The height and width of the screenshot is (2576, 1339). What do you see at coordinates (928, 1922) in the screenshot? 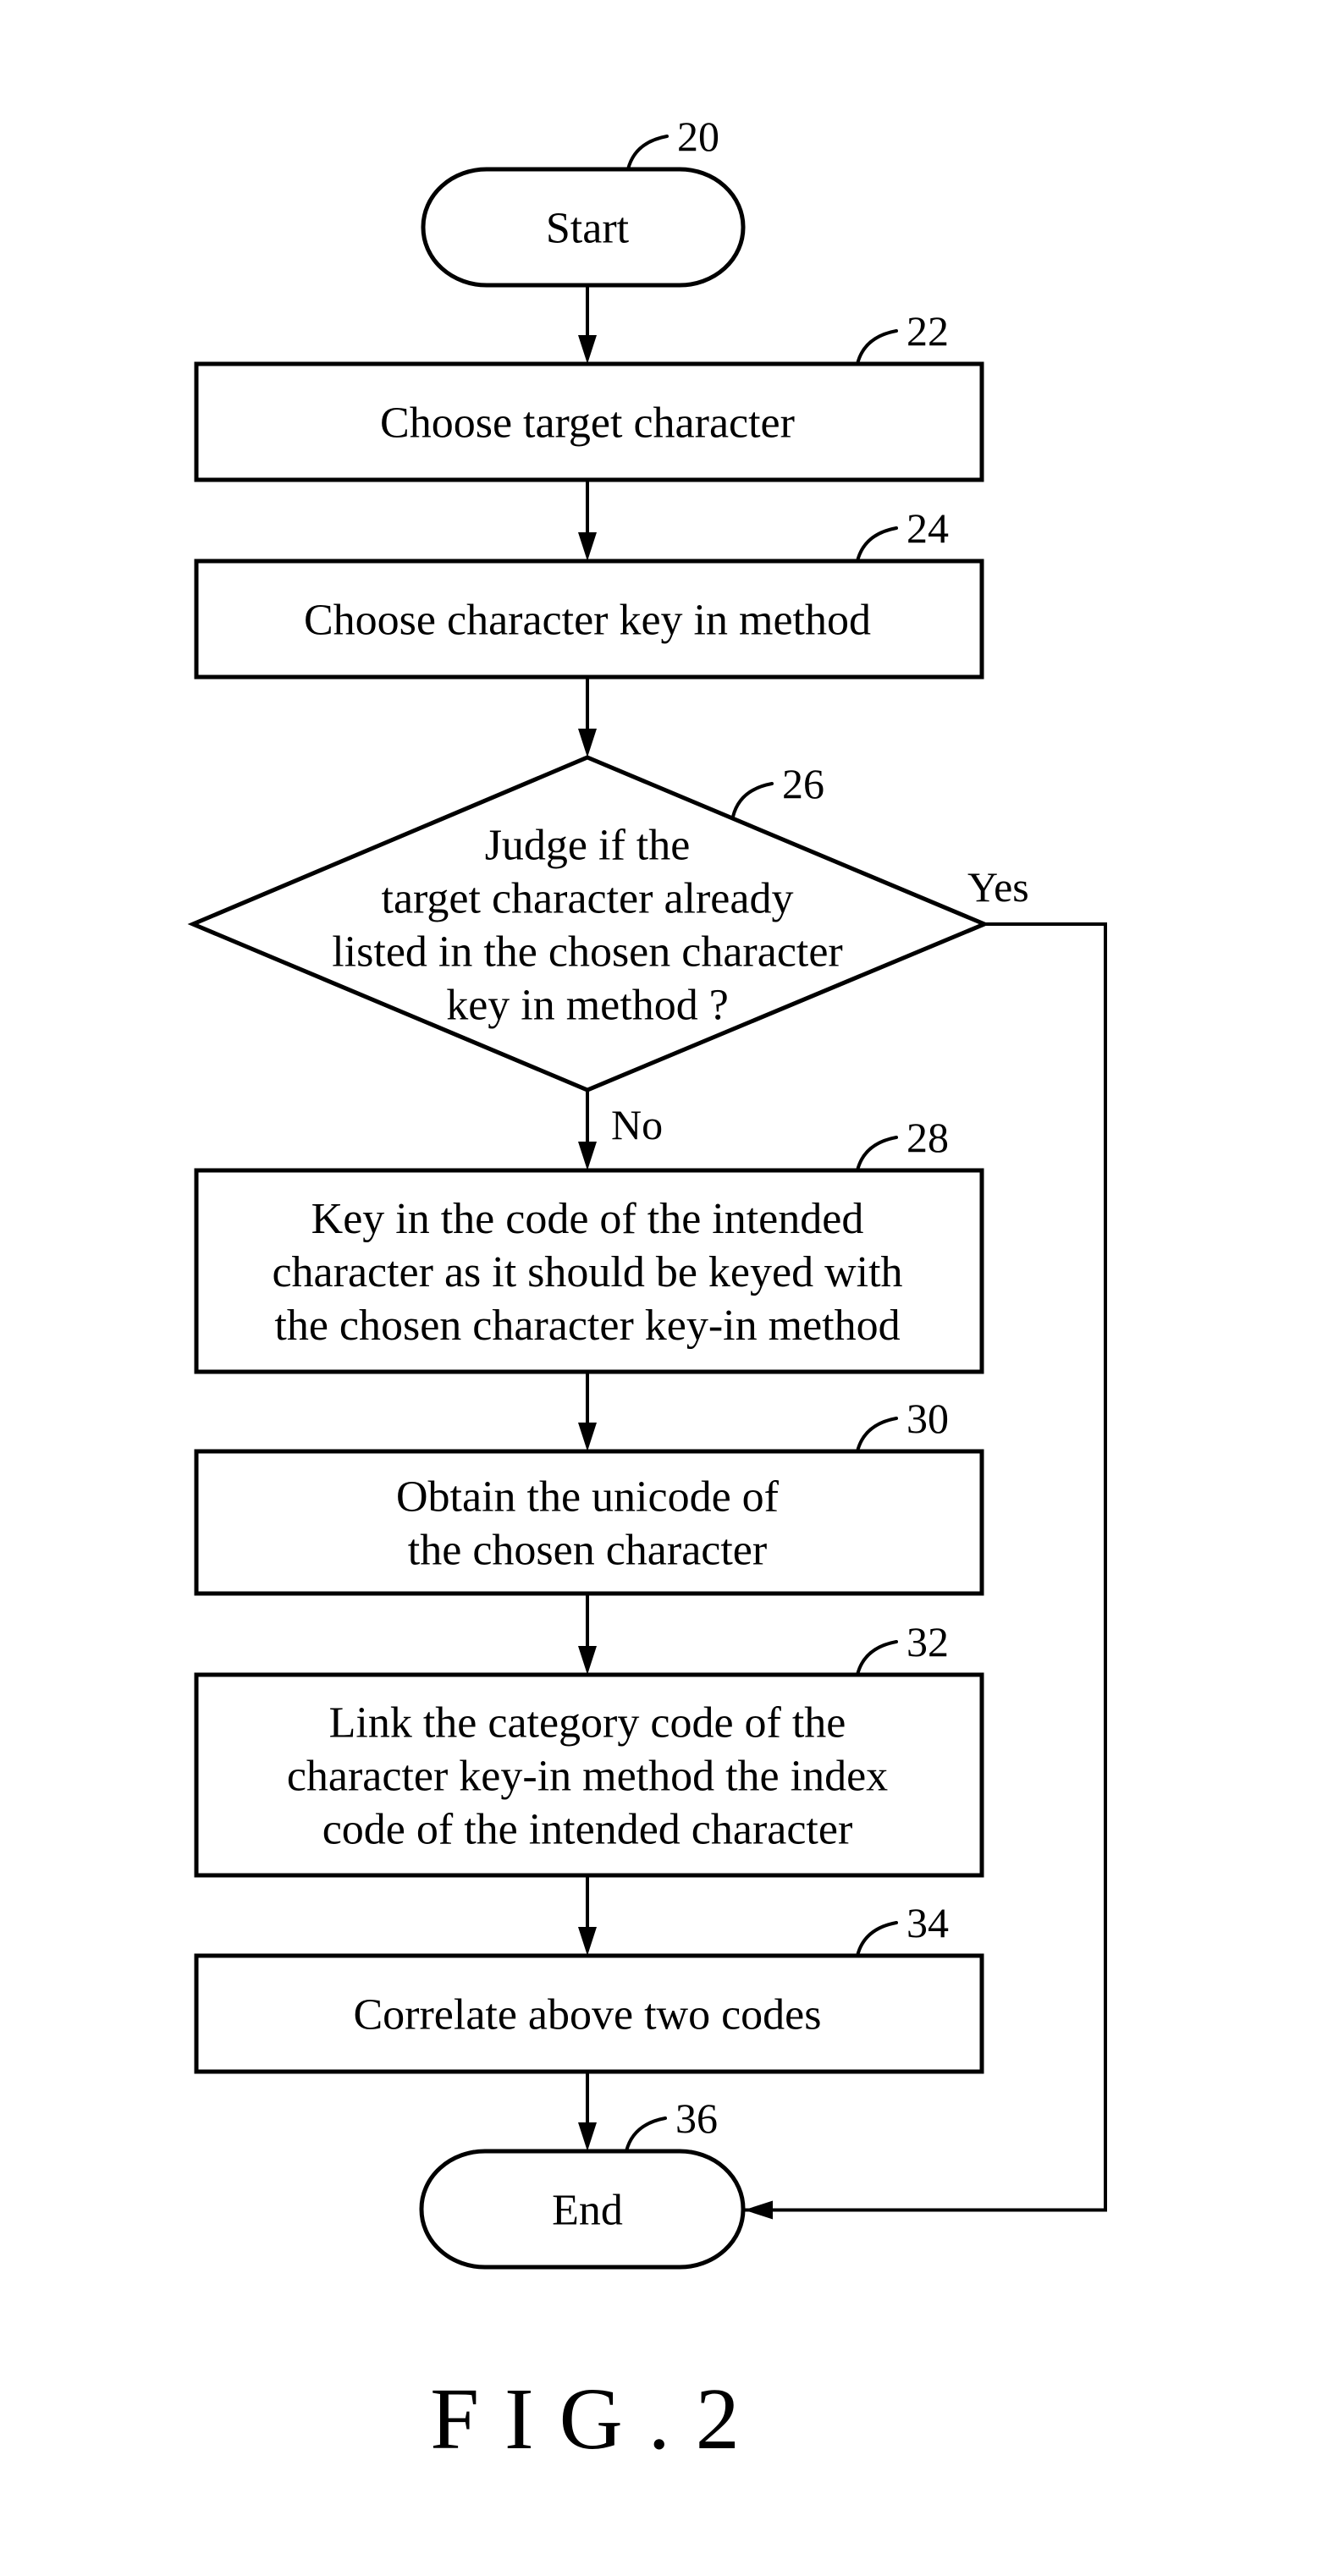
I see `reference-numeral: 34` at bounding box center [928, 1922].